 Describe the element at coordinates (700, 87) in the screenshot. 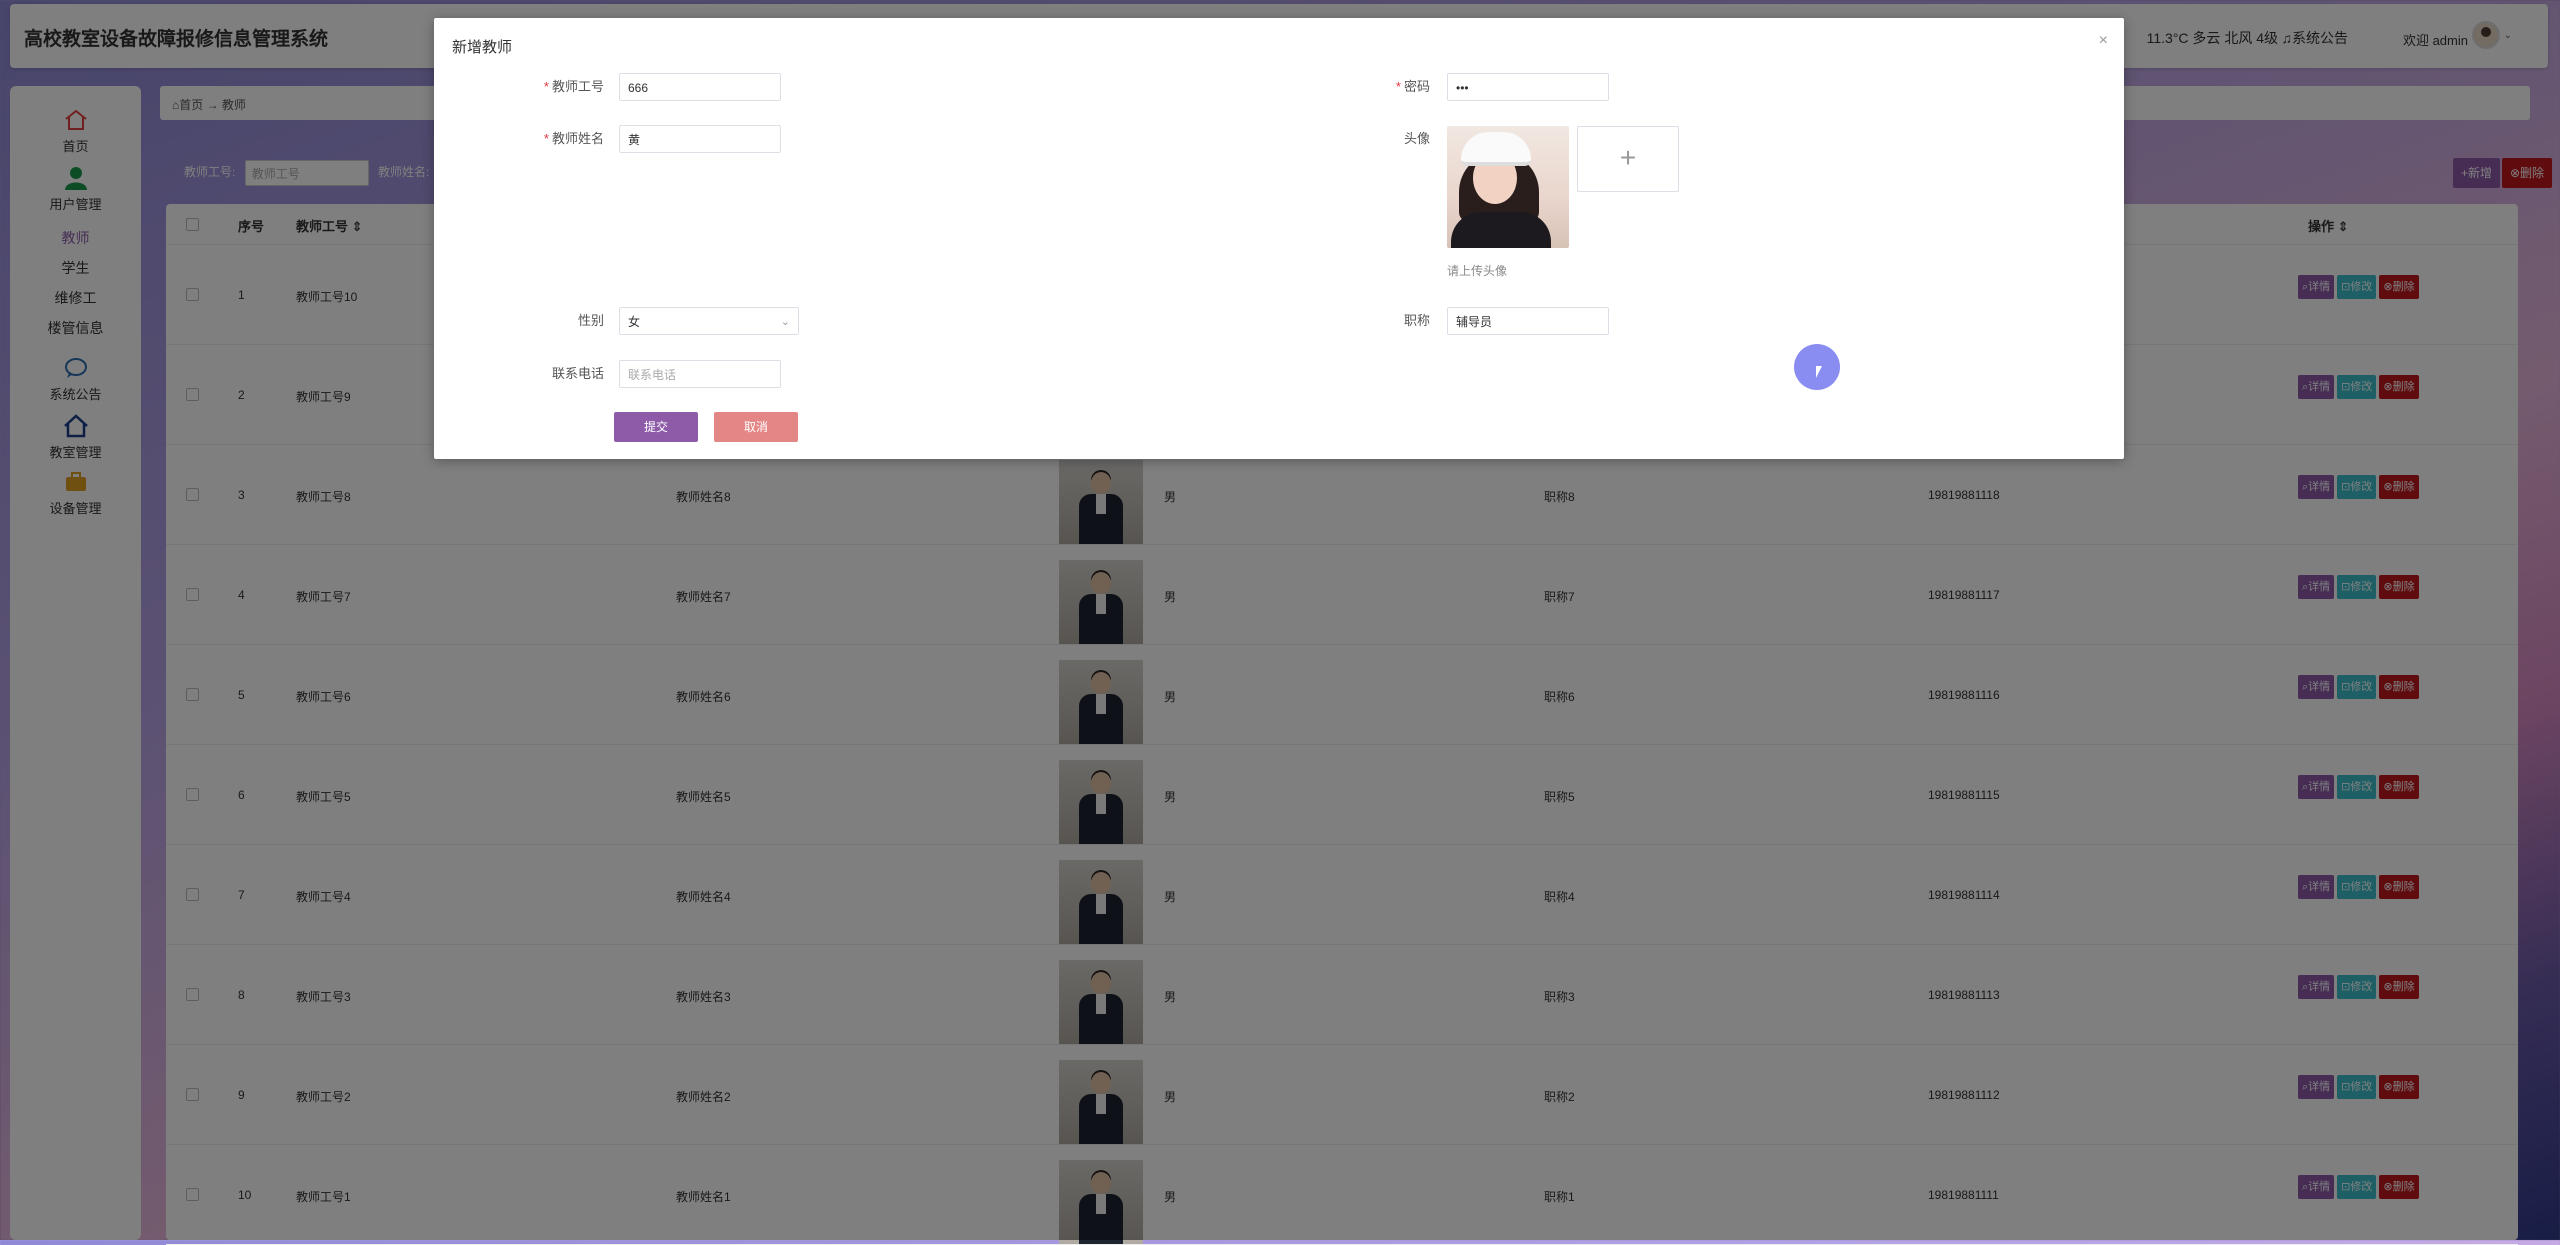

I see `teacher-no-input: 666` at that location.